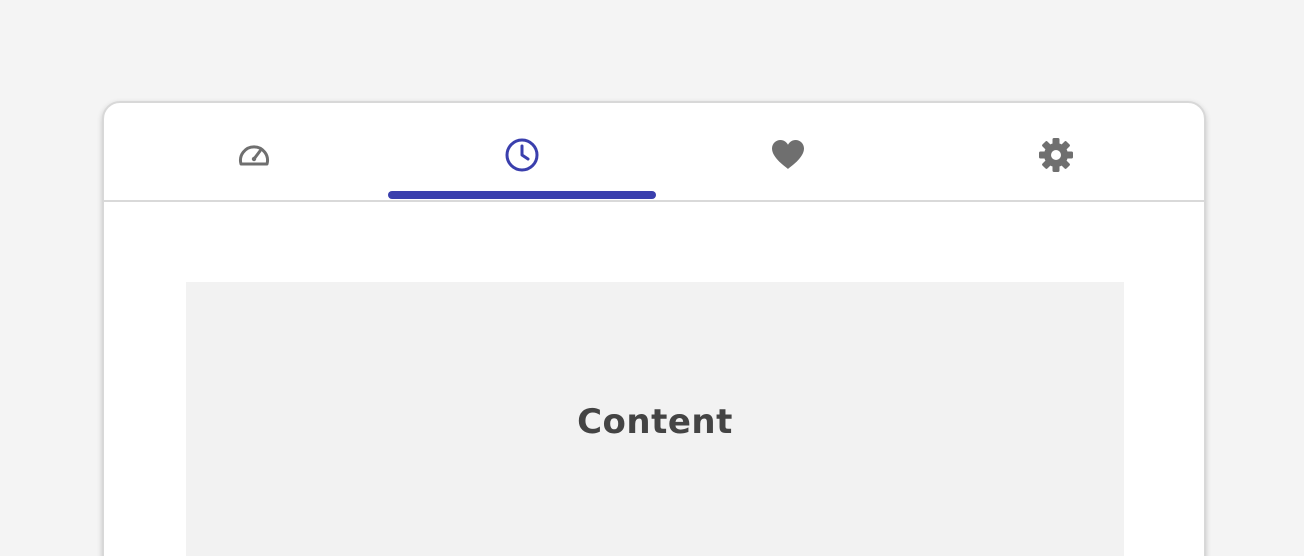  I want to click on active-tab-indicator, so click(522, 195).